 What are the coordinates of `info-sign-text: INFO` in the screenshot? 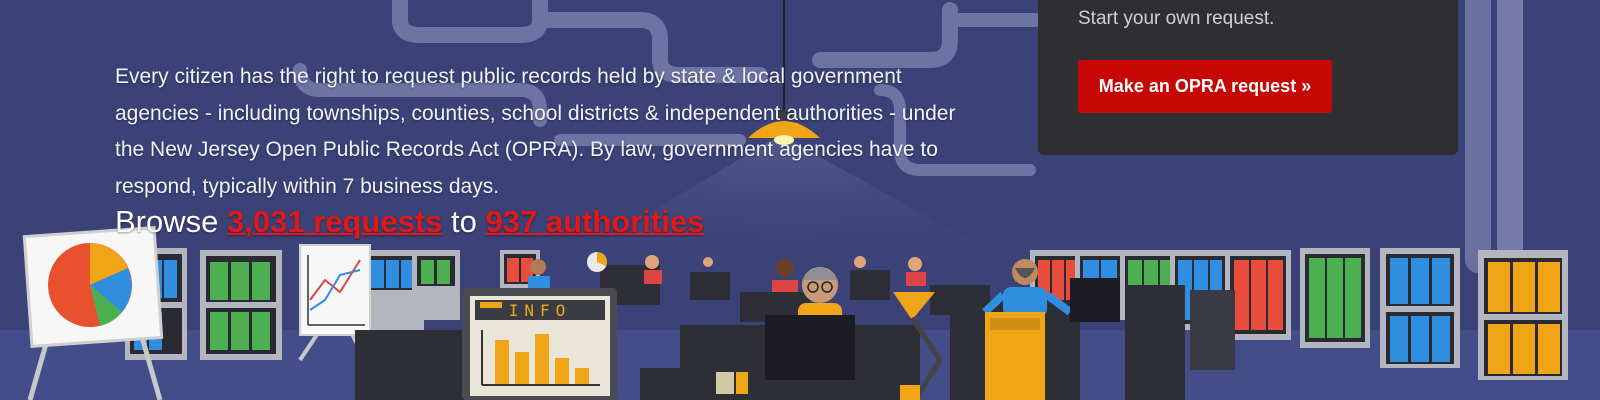 It's located at (540, 310).